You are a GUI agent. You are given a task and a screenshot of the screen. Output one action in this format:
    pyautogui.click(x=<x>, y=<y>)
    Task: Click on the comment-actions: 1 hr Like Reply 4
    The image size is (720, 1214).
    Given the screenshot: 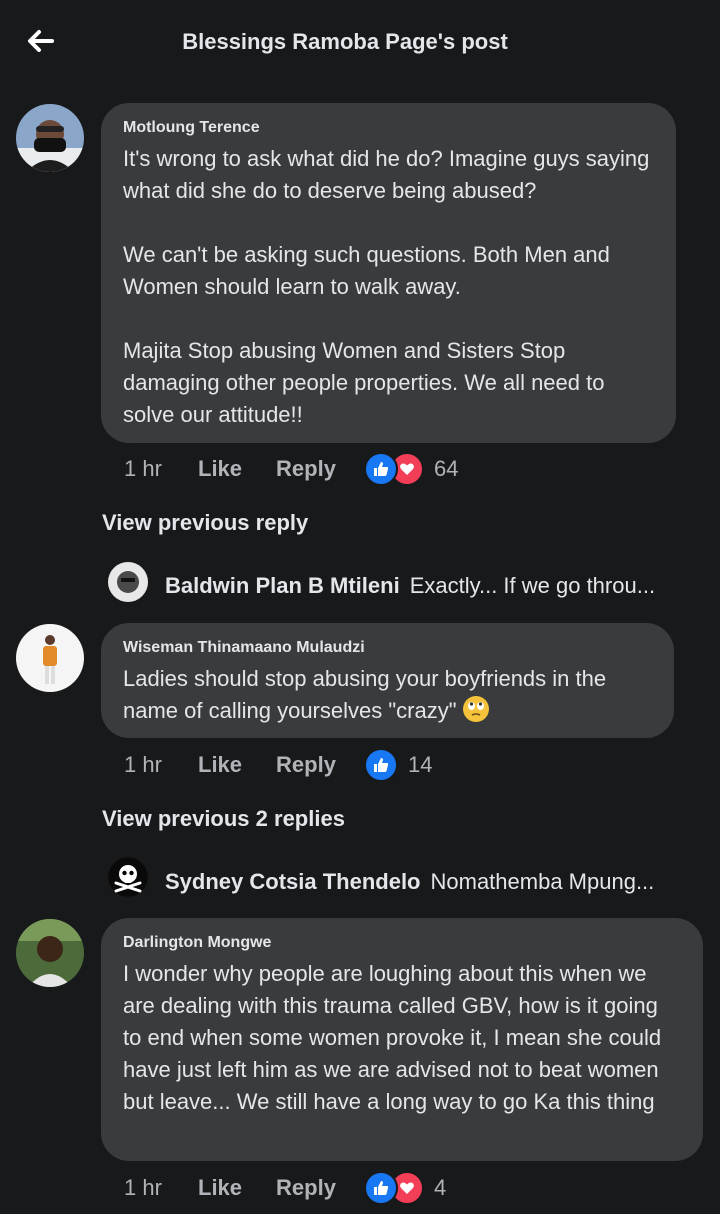 What is the action you would take?
    pyautogui.click(x=285, y=1188)
    